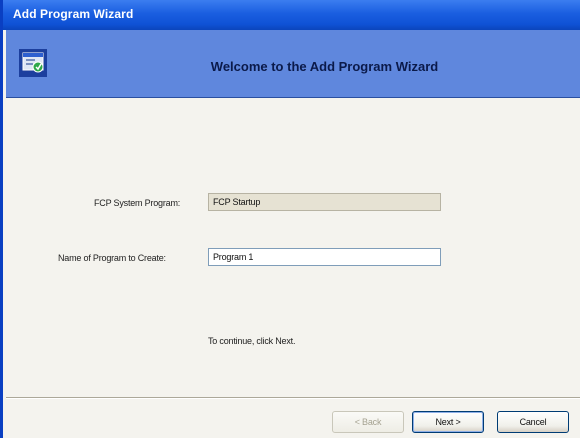 The width and height of the screenshot is (580, 438). What do you see at coordinates (112, 258) in the screenshot?
I see `program-name-label: Name of Program to Create:` at bounding box center [112, 258].